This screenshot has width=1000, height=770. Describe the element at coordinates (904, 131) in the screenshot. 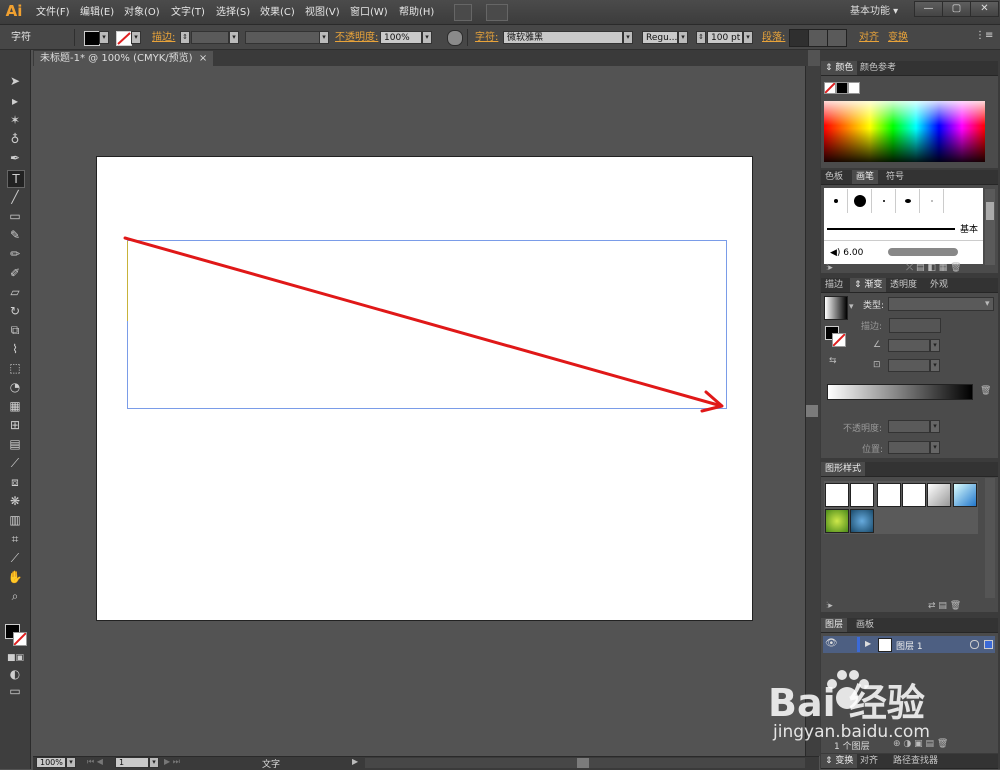

I see `color-spectrum` at that location.